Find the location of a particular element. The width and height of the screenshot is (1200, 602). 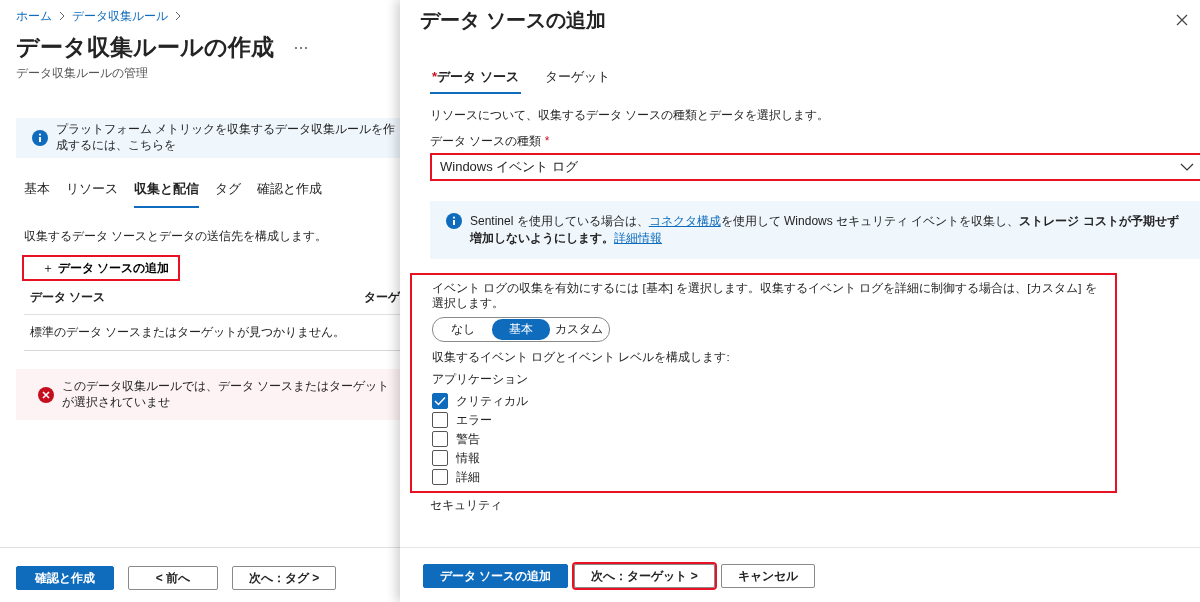

checkbox-label: クリティカル is located at coordinates (492, 401).